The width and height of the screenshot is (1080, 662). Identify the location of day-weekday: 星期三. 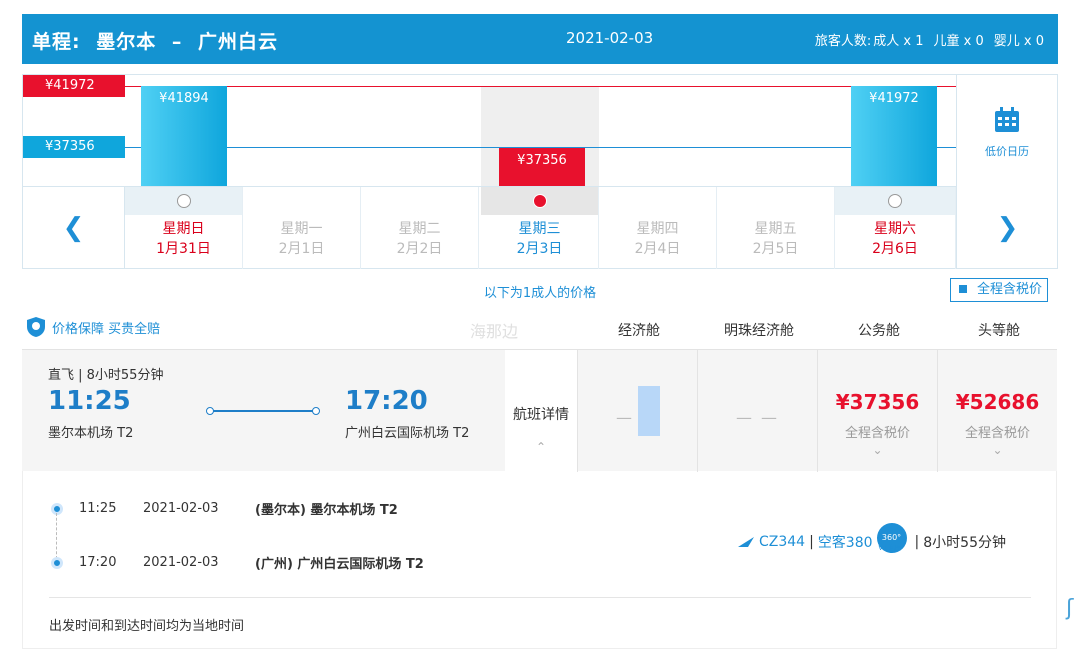
(539, 229).